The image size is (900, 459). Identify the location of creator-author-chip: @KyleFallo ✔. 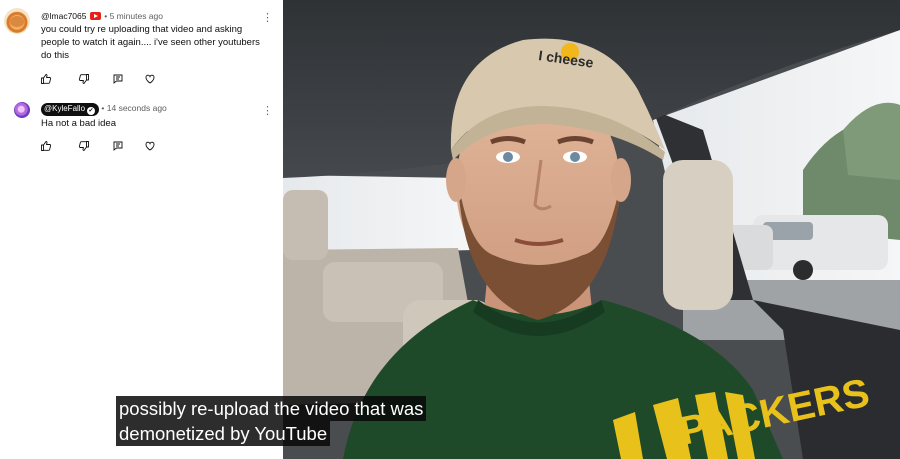
(70, 109).